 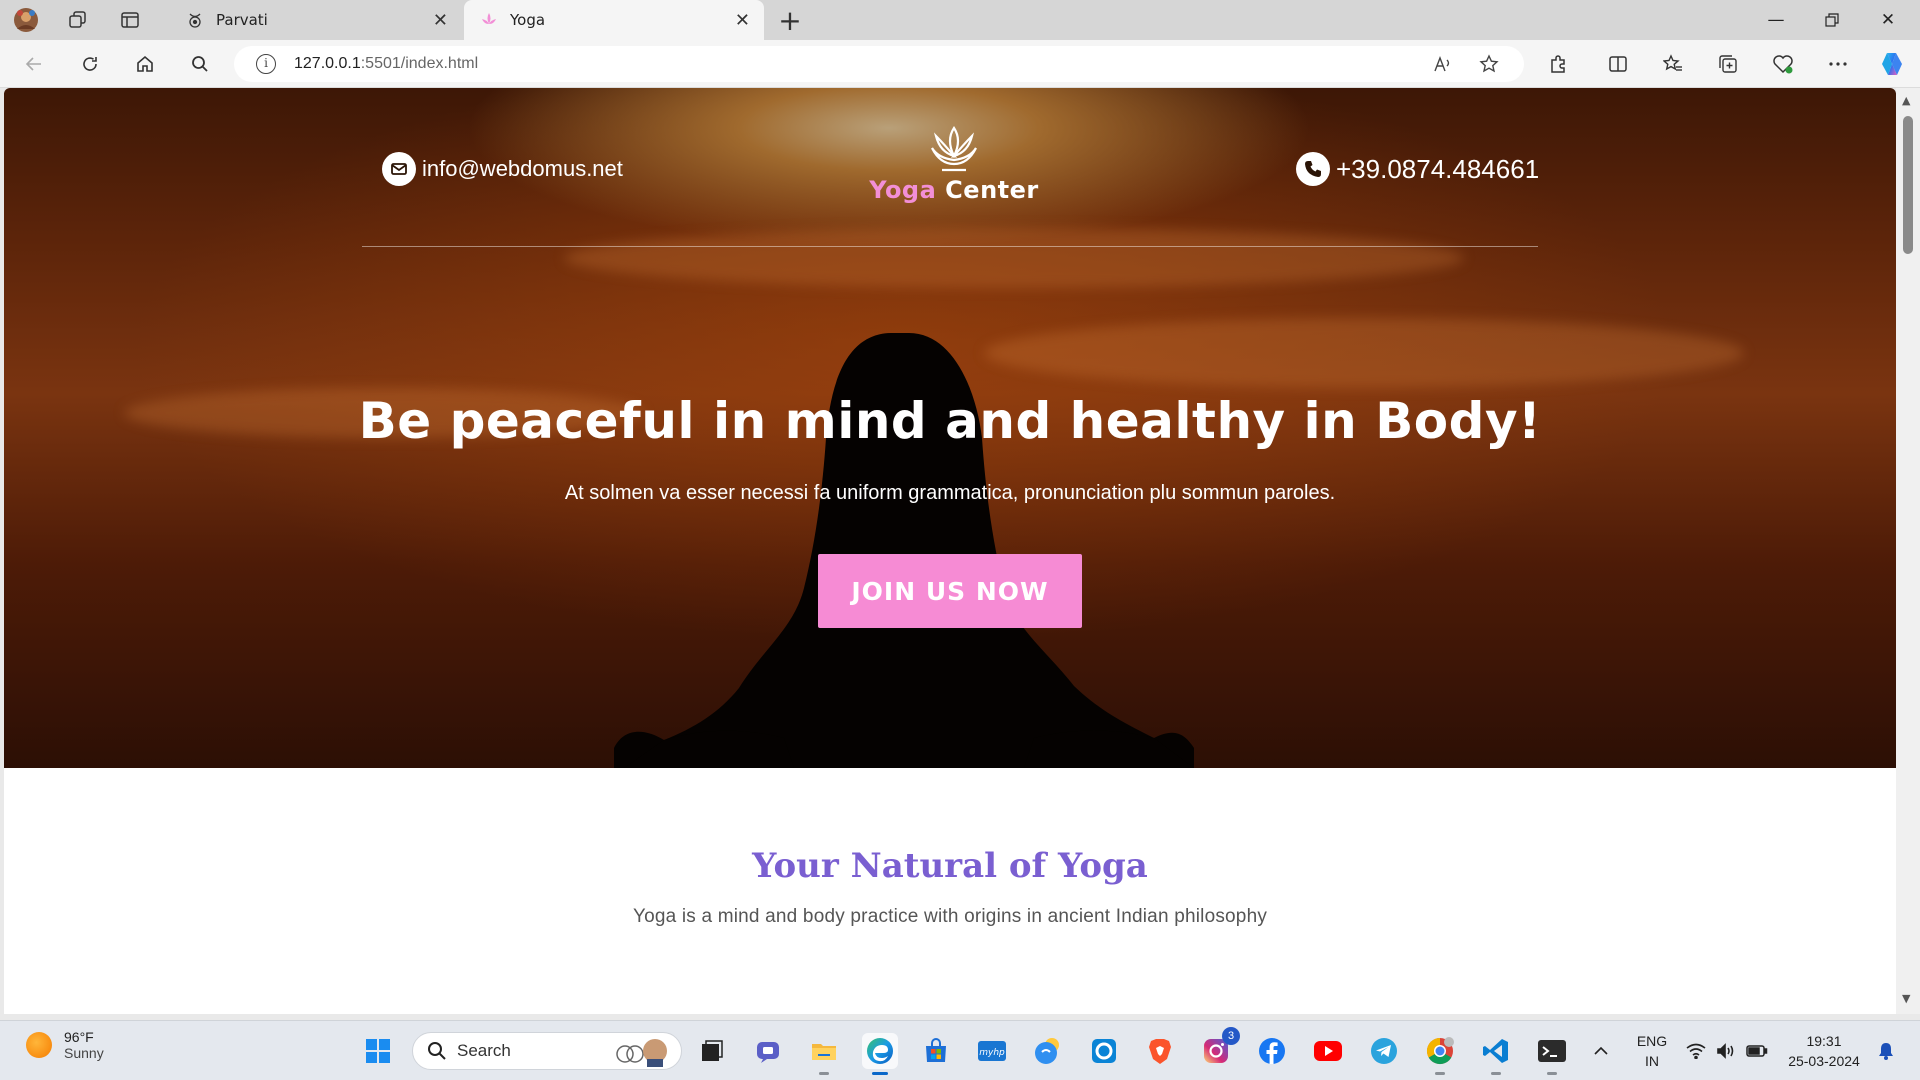 I want to click on browser-tab-strip: Parvati ✕ Yoga ✕ + — ✕, so click(x=960, y=20).